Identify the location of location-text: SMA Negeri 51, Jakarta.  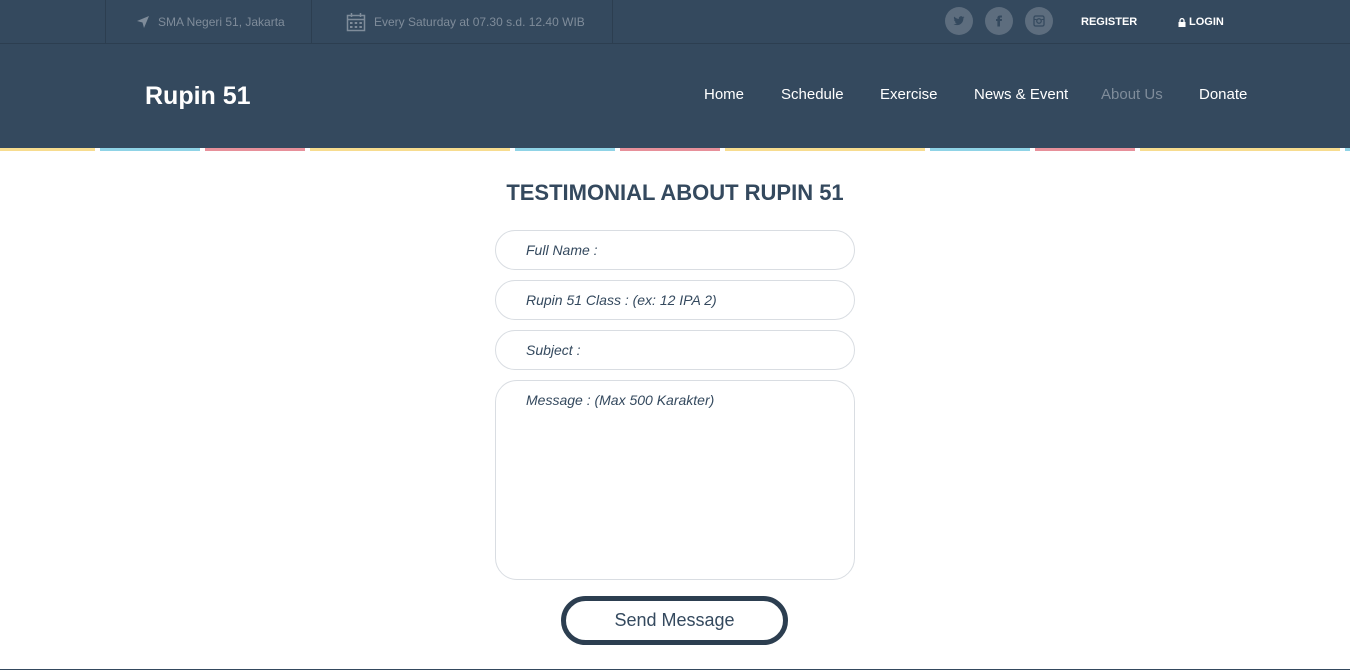
(221, 22).